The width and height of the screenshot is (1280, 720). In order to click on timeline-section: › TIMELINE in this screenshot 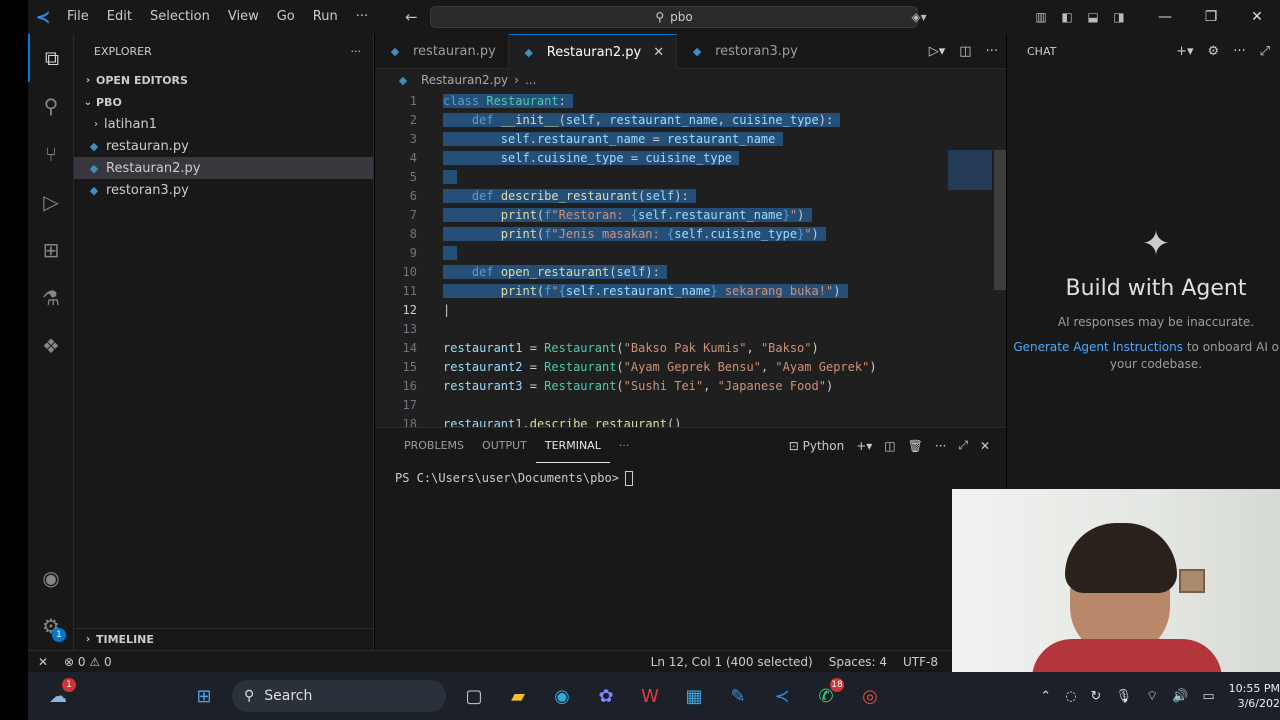, I will do `click(223, 639)`.